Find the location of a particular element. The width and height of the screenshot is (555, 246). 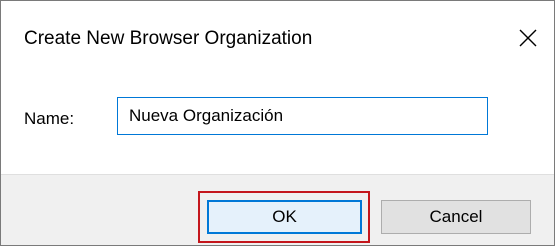

close-icon is located at coordinates (528, 38).